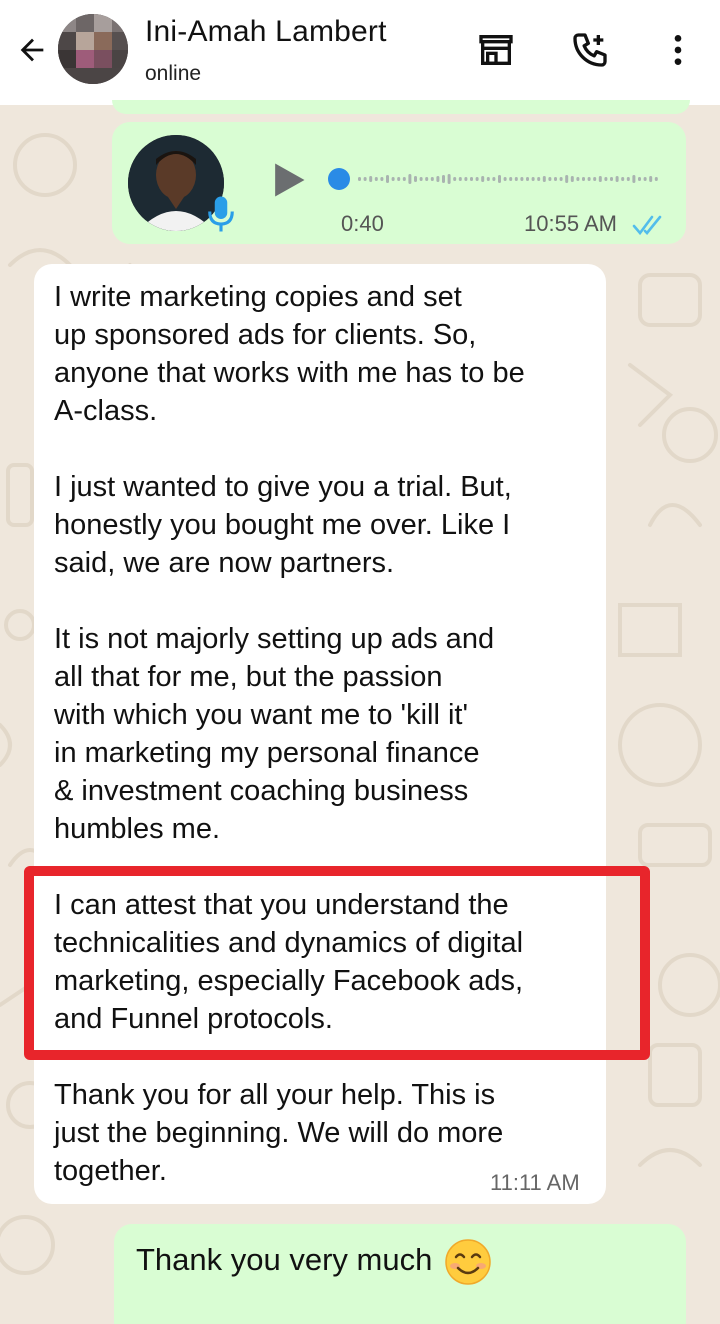  What do you see at coordinates (266, 32) in the screenshot?
I see `contact-name: Ini-Amah Lambert` at bounding box center [266, 32].